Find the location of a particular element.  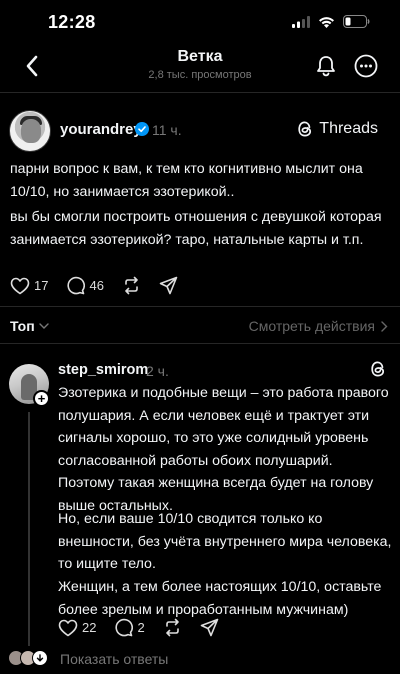

bell-icon is located at coordinates (326, 66).